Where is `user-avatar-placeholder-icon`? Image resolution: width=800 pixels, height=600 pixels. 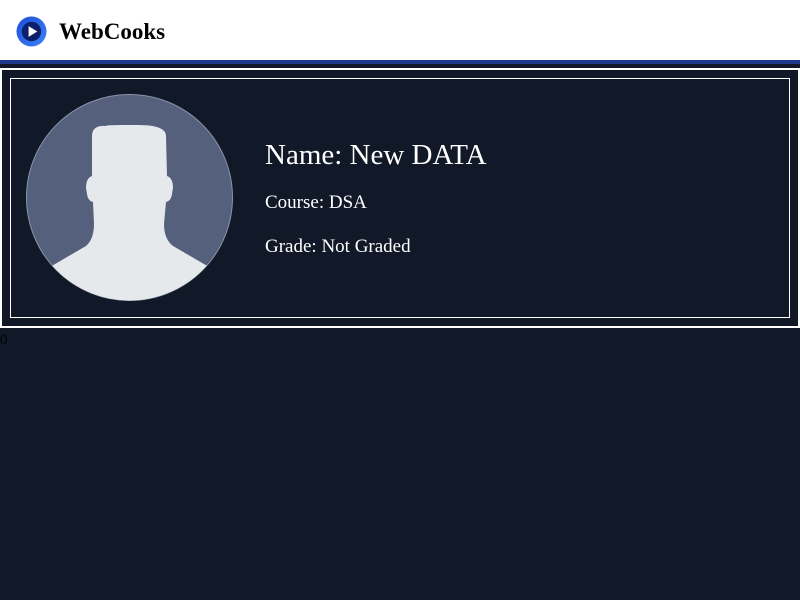 user-avatar-placeholder-icon is located at coordinates (129, 197).